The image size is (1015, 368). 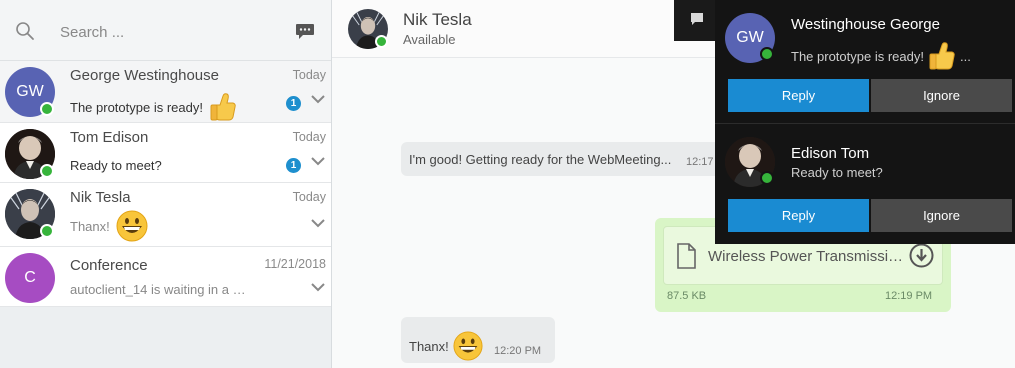 What do you see at coordinates (700, 162) in the screenshot?
I see `message-time: 12:17` at bounding box center [700, 162].